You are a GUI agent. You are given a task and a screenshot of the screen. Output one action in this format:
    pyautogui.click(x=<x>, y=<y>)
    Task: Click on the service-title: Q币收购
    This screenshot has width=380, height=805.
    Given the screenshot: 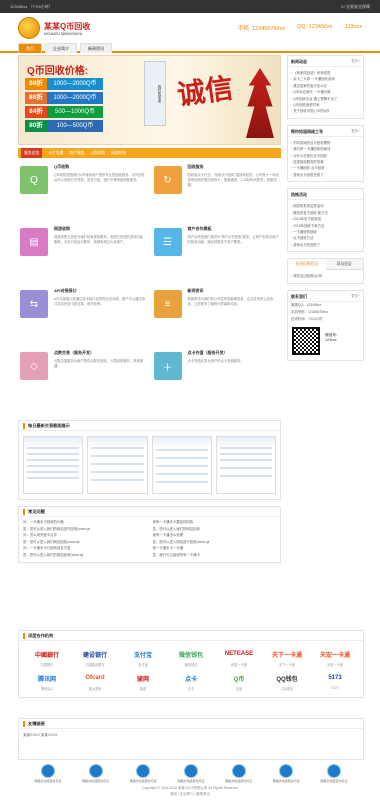 What is the action you would take?
    pyautogui.click(x=62, y=166)
    